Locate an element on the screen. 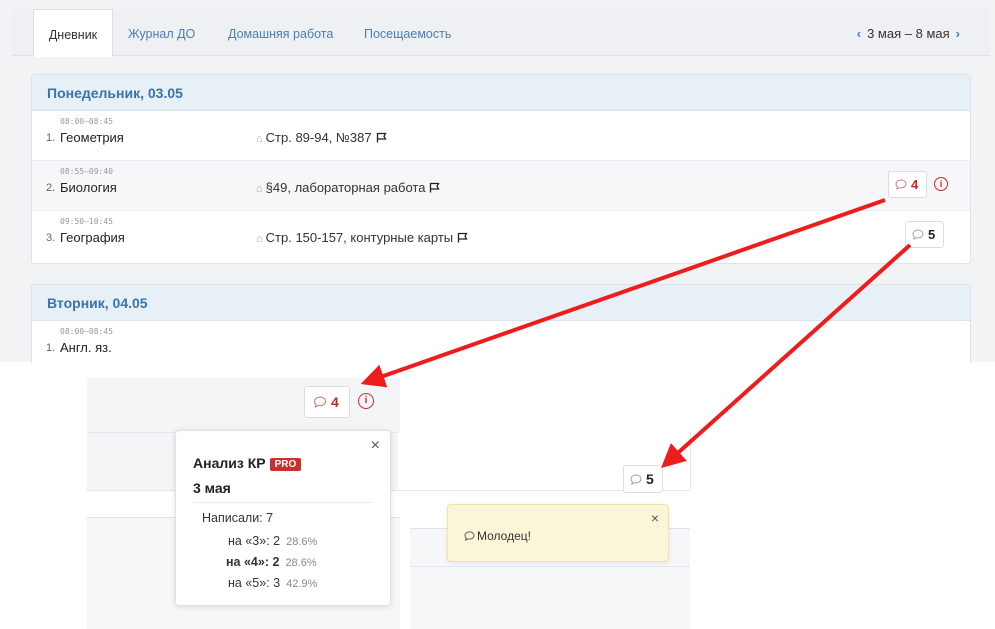  grade-label: на «4»: is located at coordinates (247, 562).